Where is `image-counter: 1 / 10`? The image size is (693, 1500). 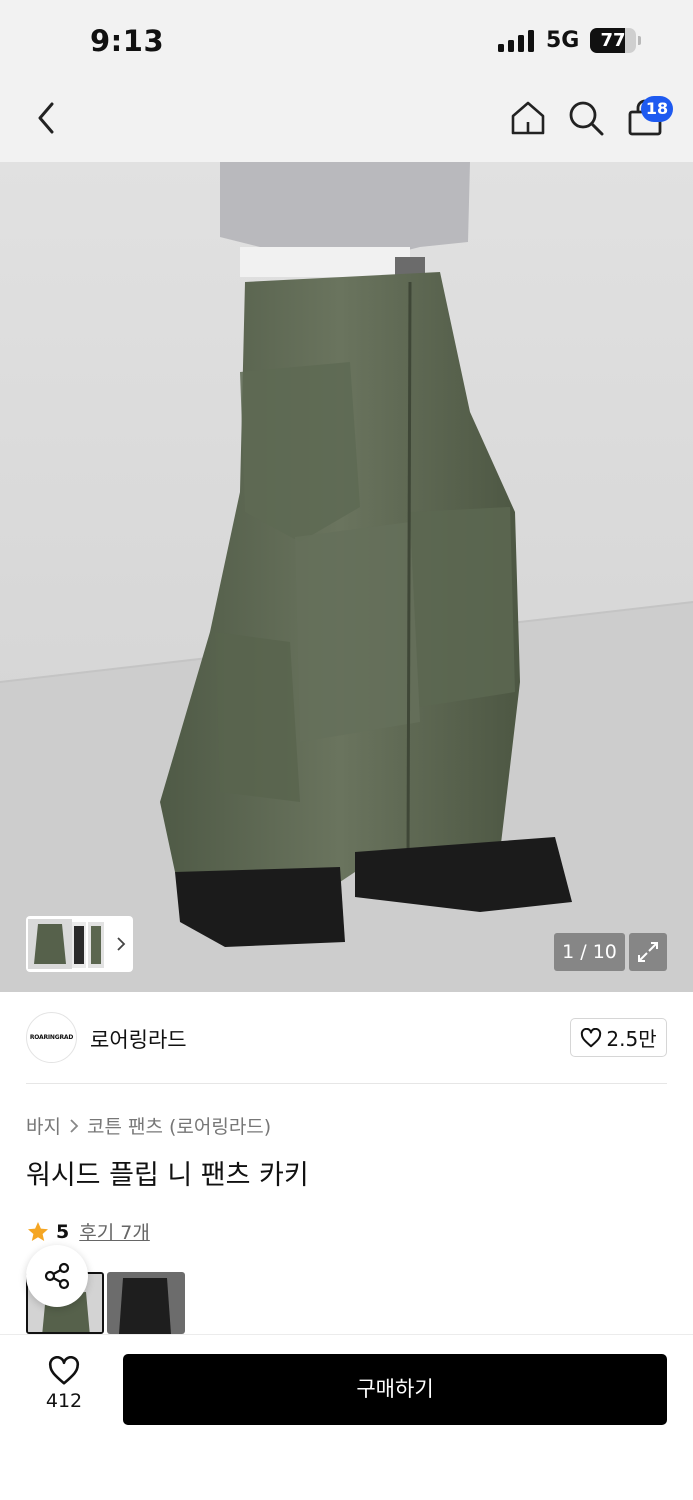
image-counter: 1 / 10 is located at coordinates (589, 952).